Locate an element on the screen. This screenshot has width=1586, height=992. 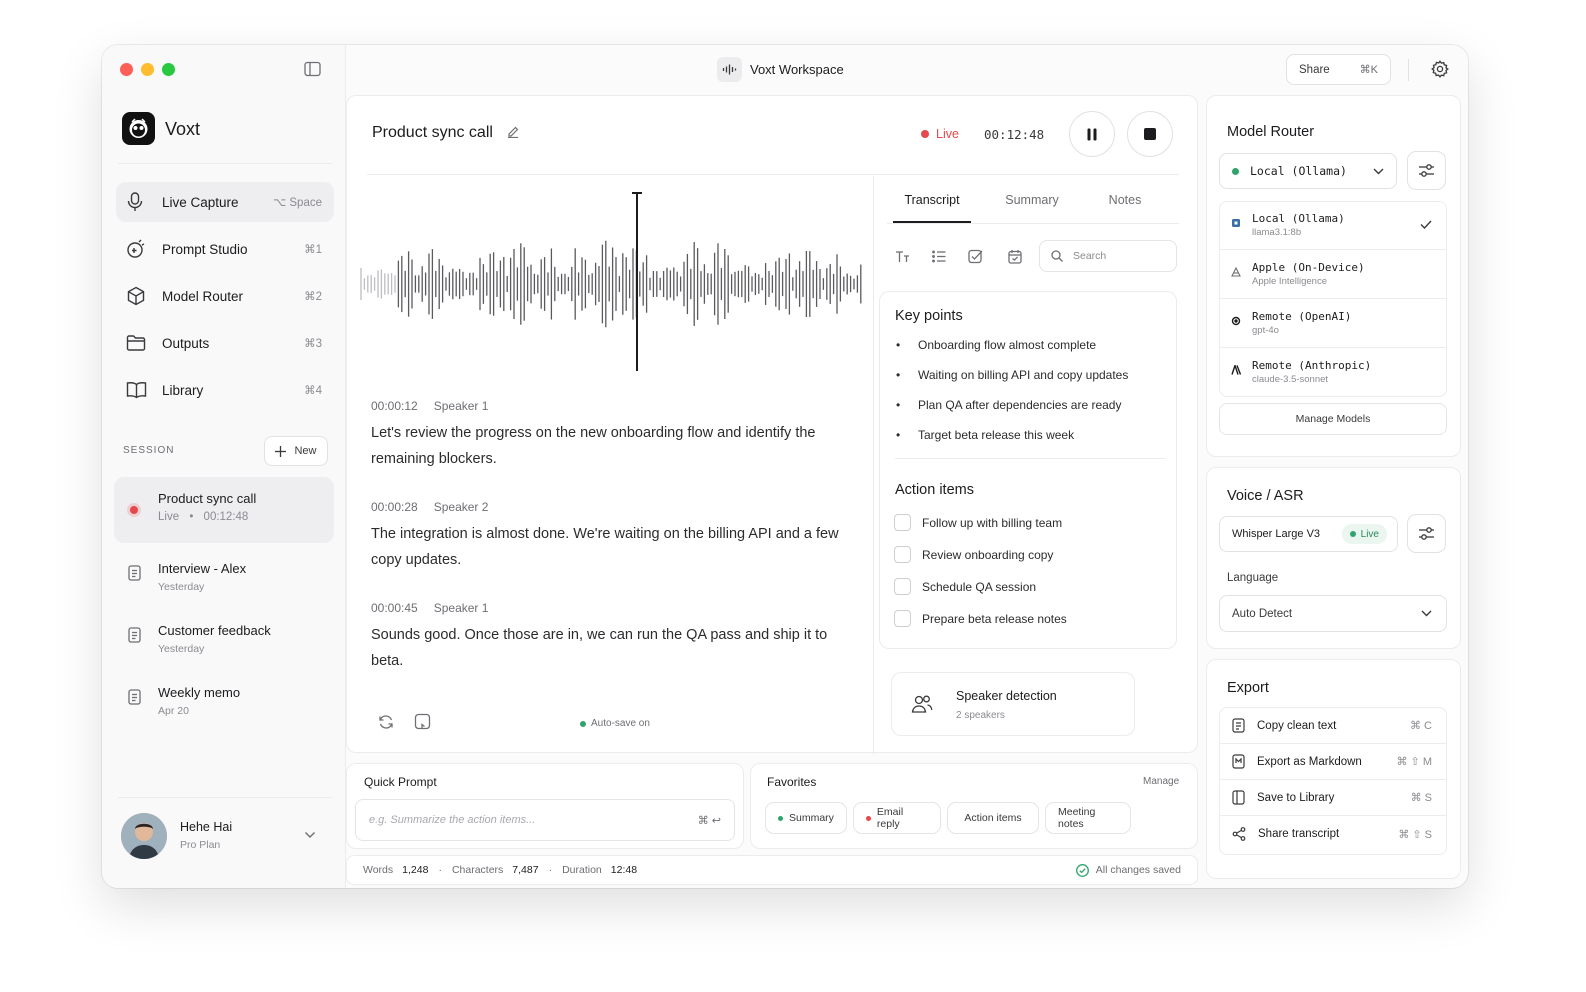
export-copy-clean-text: Copy clean text ⌘ C is located at coordinates (1333, 726).